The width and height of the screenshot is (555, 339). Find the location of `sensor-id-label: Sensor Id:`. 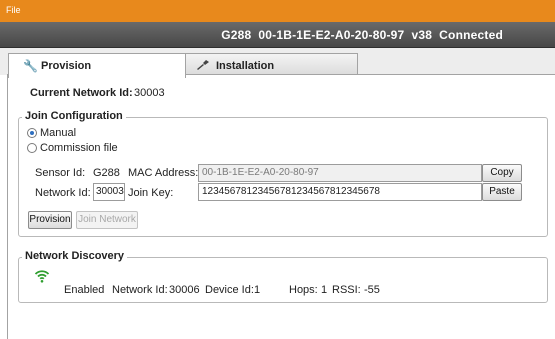

sensor-id-label: Sensor Id: is located at coordinates (60, 173).